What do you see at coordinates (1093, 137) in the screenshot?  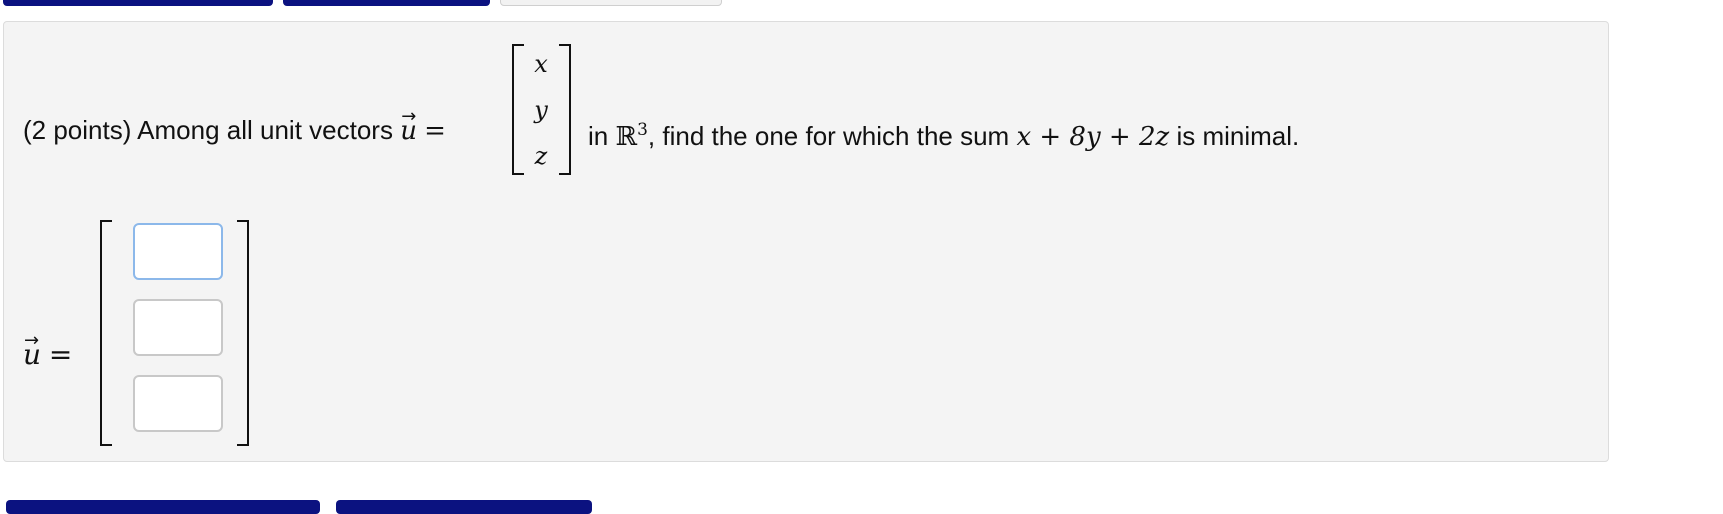 I see `sum-expression: x + 8y + 2z` at bounding box center [1093, 137].